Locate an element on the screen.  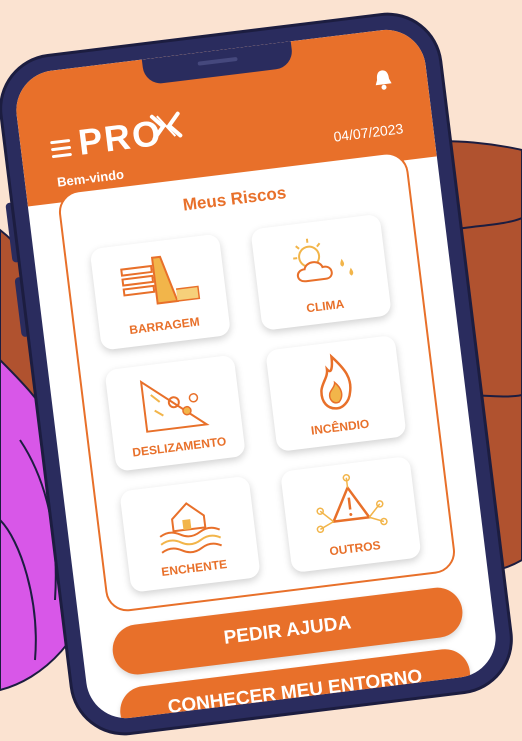
dam-icon is located at coordinates (160, 280).